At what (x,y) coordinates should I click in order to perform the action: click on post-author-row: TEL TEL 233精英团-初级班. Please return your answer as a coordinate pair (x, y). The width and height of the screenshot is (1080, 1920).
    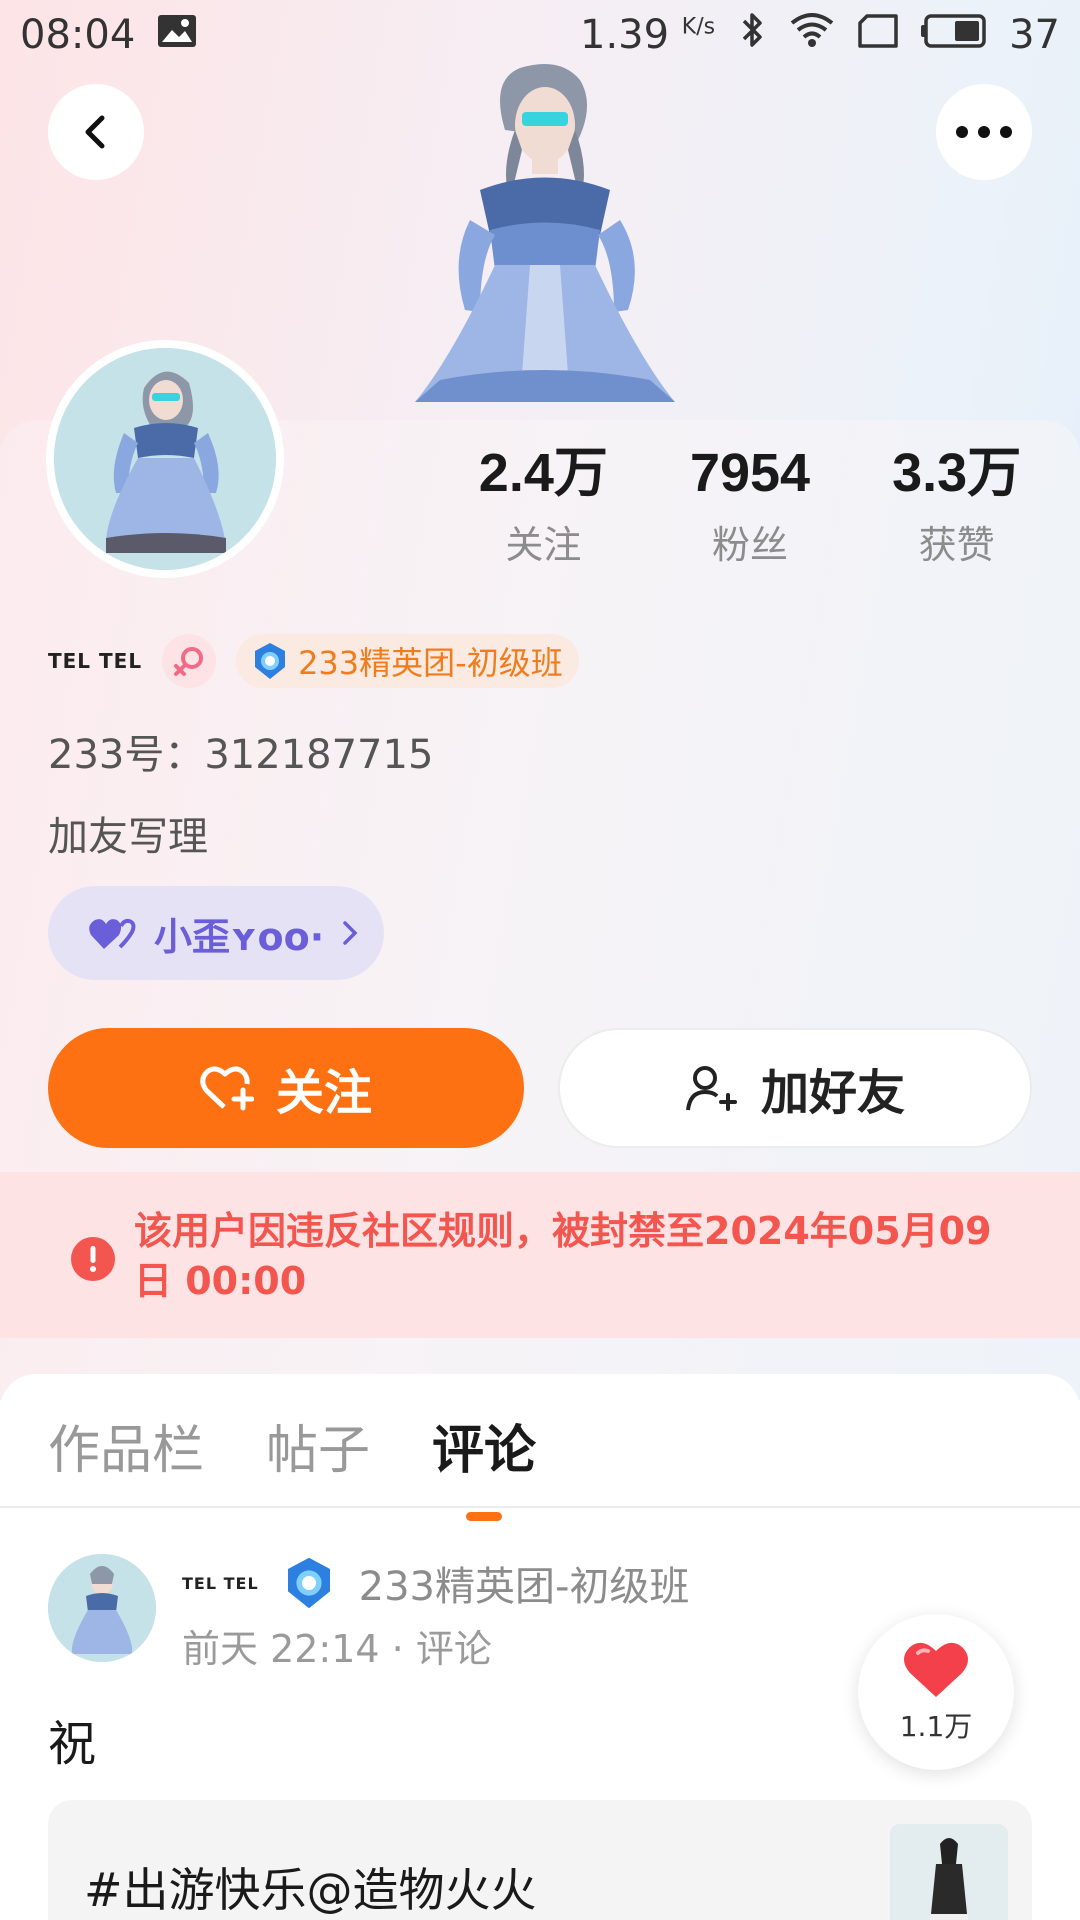
    Looking at the image, I should click on (435, 1583).